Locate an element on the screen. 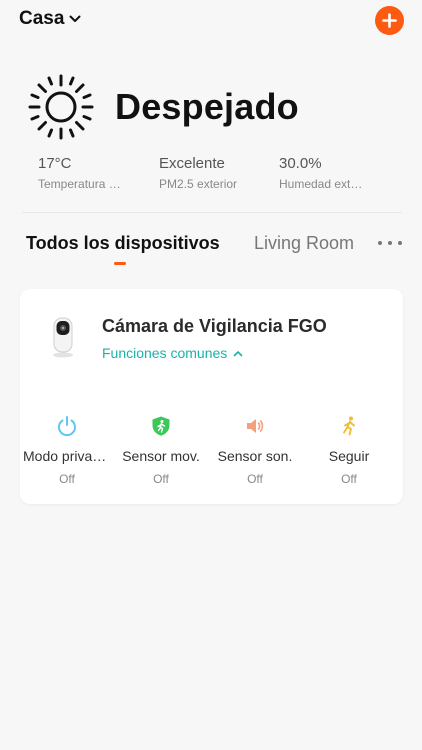  more-options-button is located at coordinates (390, 243).